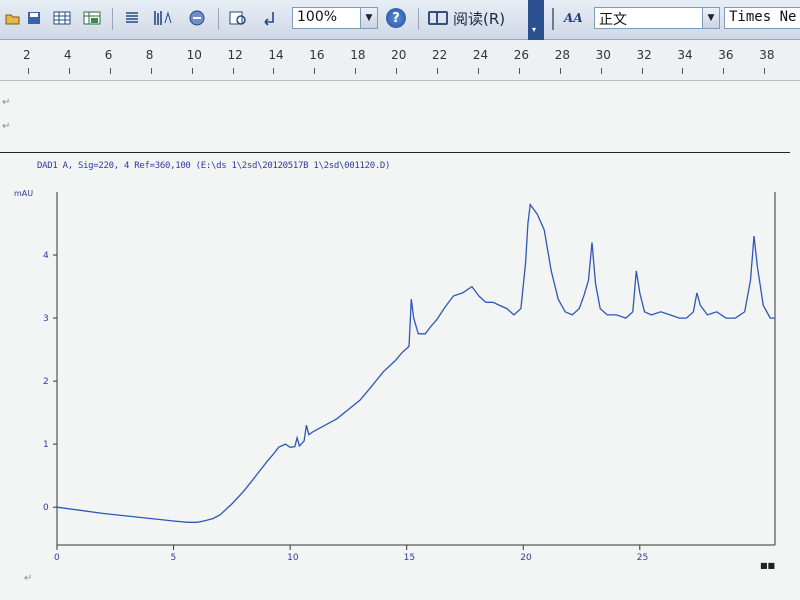  Describe the element at coordinates (62, 18) in the screenshot. I see `insert-table-icon` at that location.